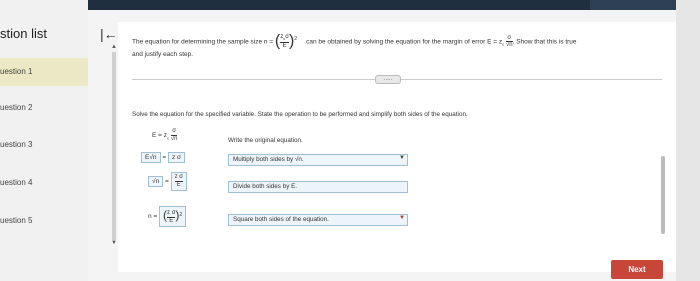  What do you see at coordinates (350, 5) in the screenshot?
I see `top-bar` at bounding box center [350, 5].